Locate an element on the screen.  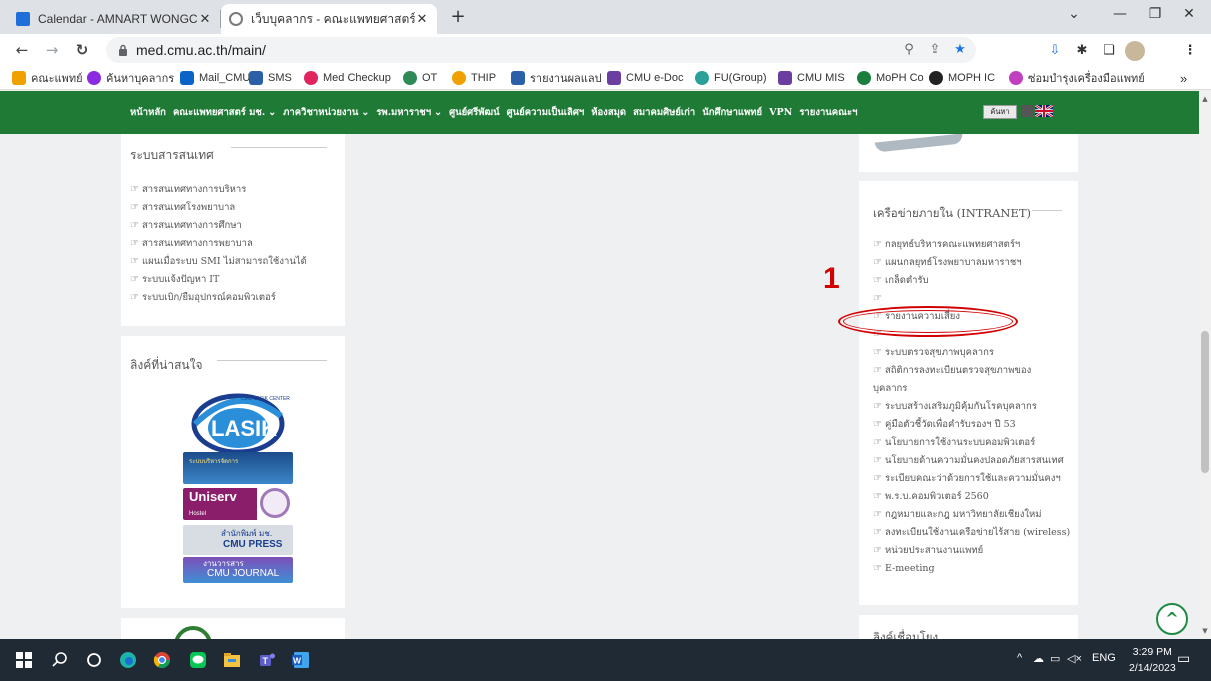
window-close-button: ✕ is located at coordinates (1189, 14).